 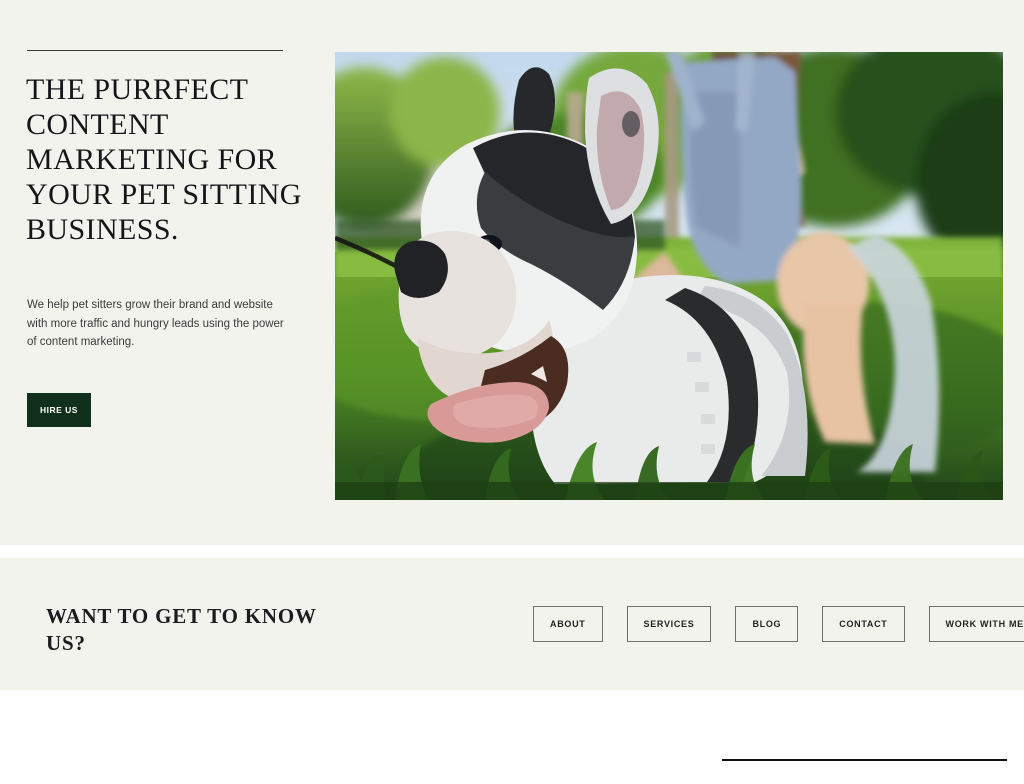 I want to click on site-nav: ABOUT SERVICES BLOG CONTACT WORK WITH ME, so click(x=778, y=624).